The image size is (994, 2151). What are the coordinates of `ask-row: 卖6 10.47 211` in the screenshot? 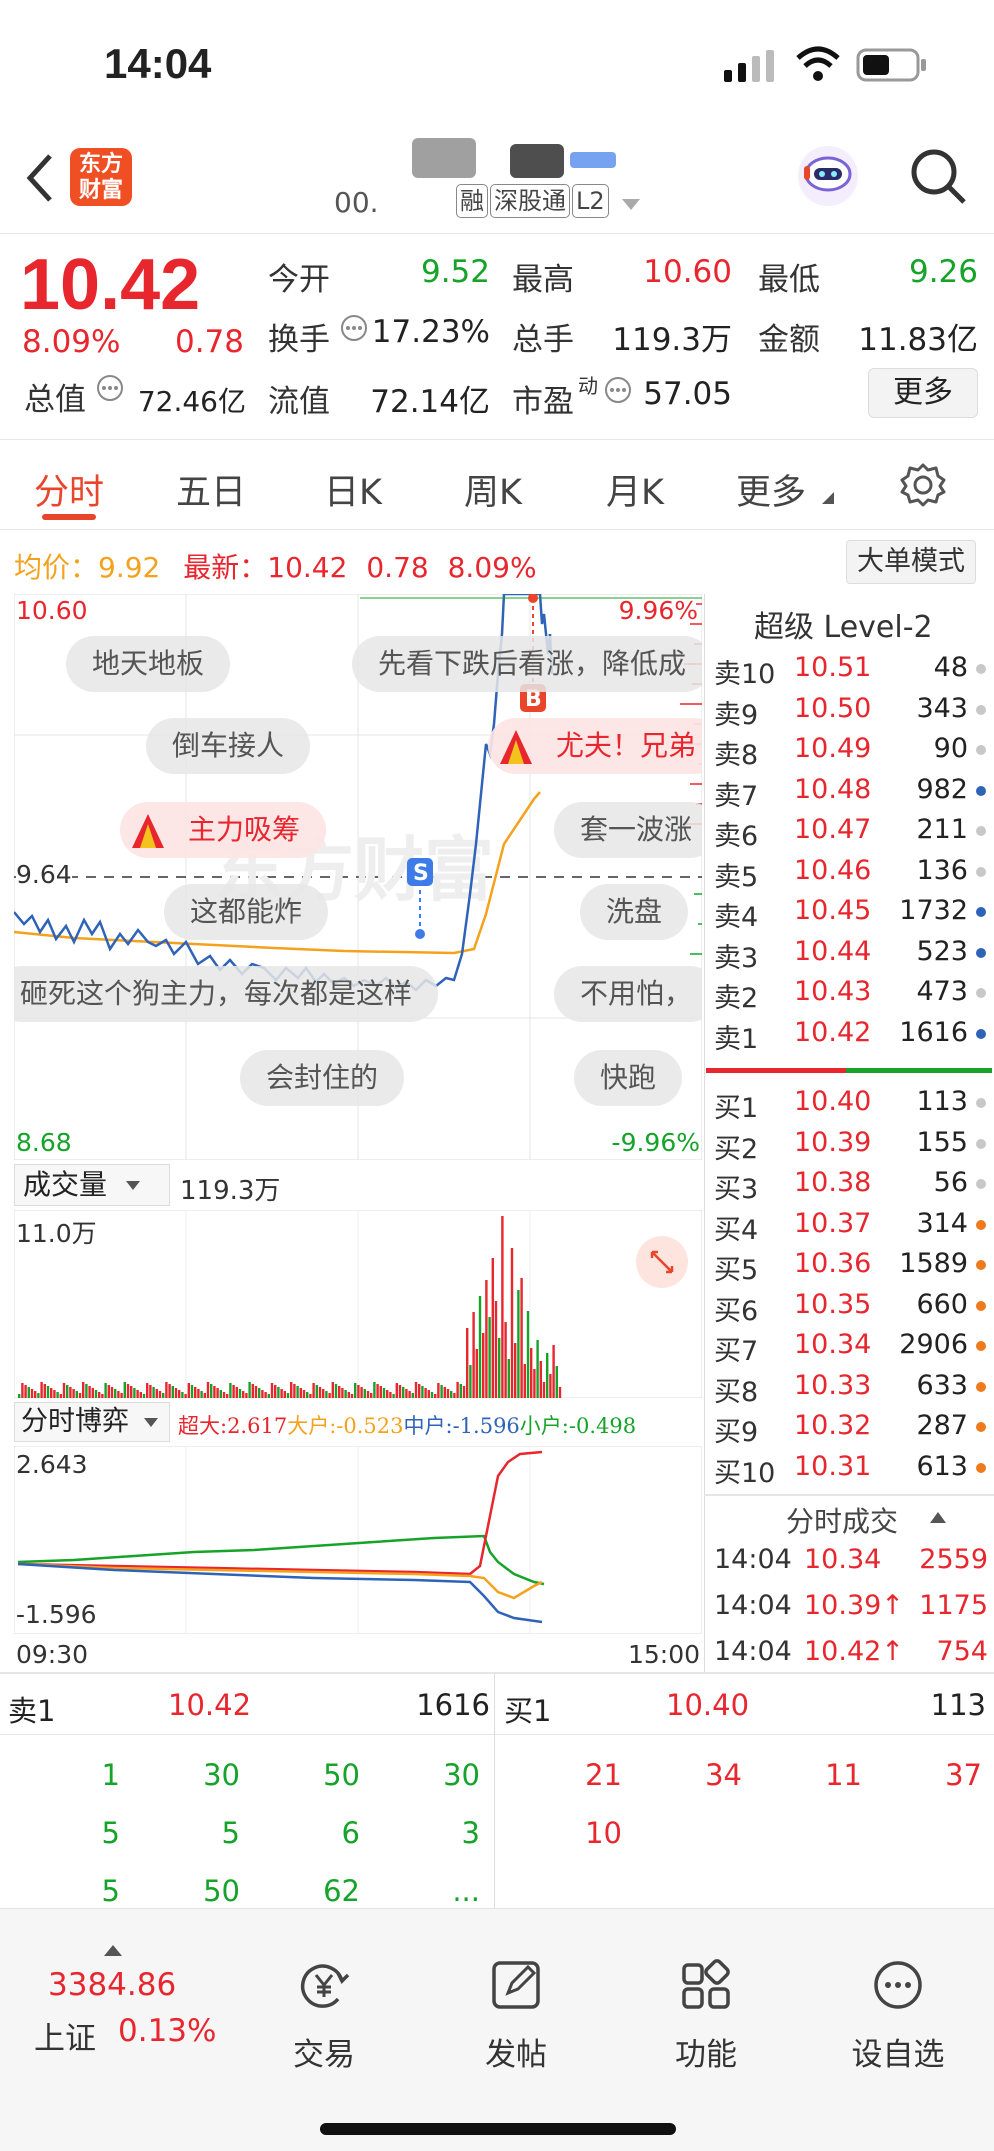 It's located at (851, 832).